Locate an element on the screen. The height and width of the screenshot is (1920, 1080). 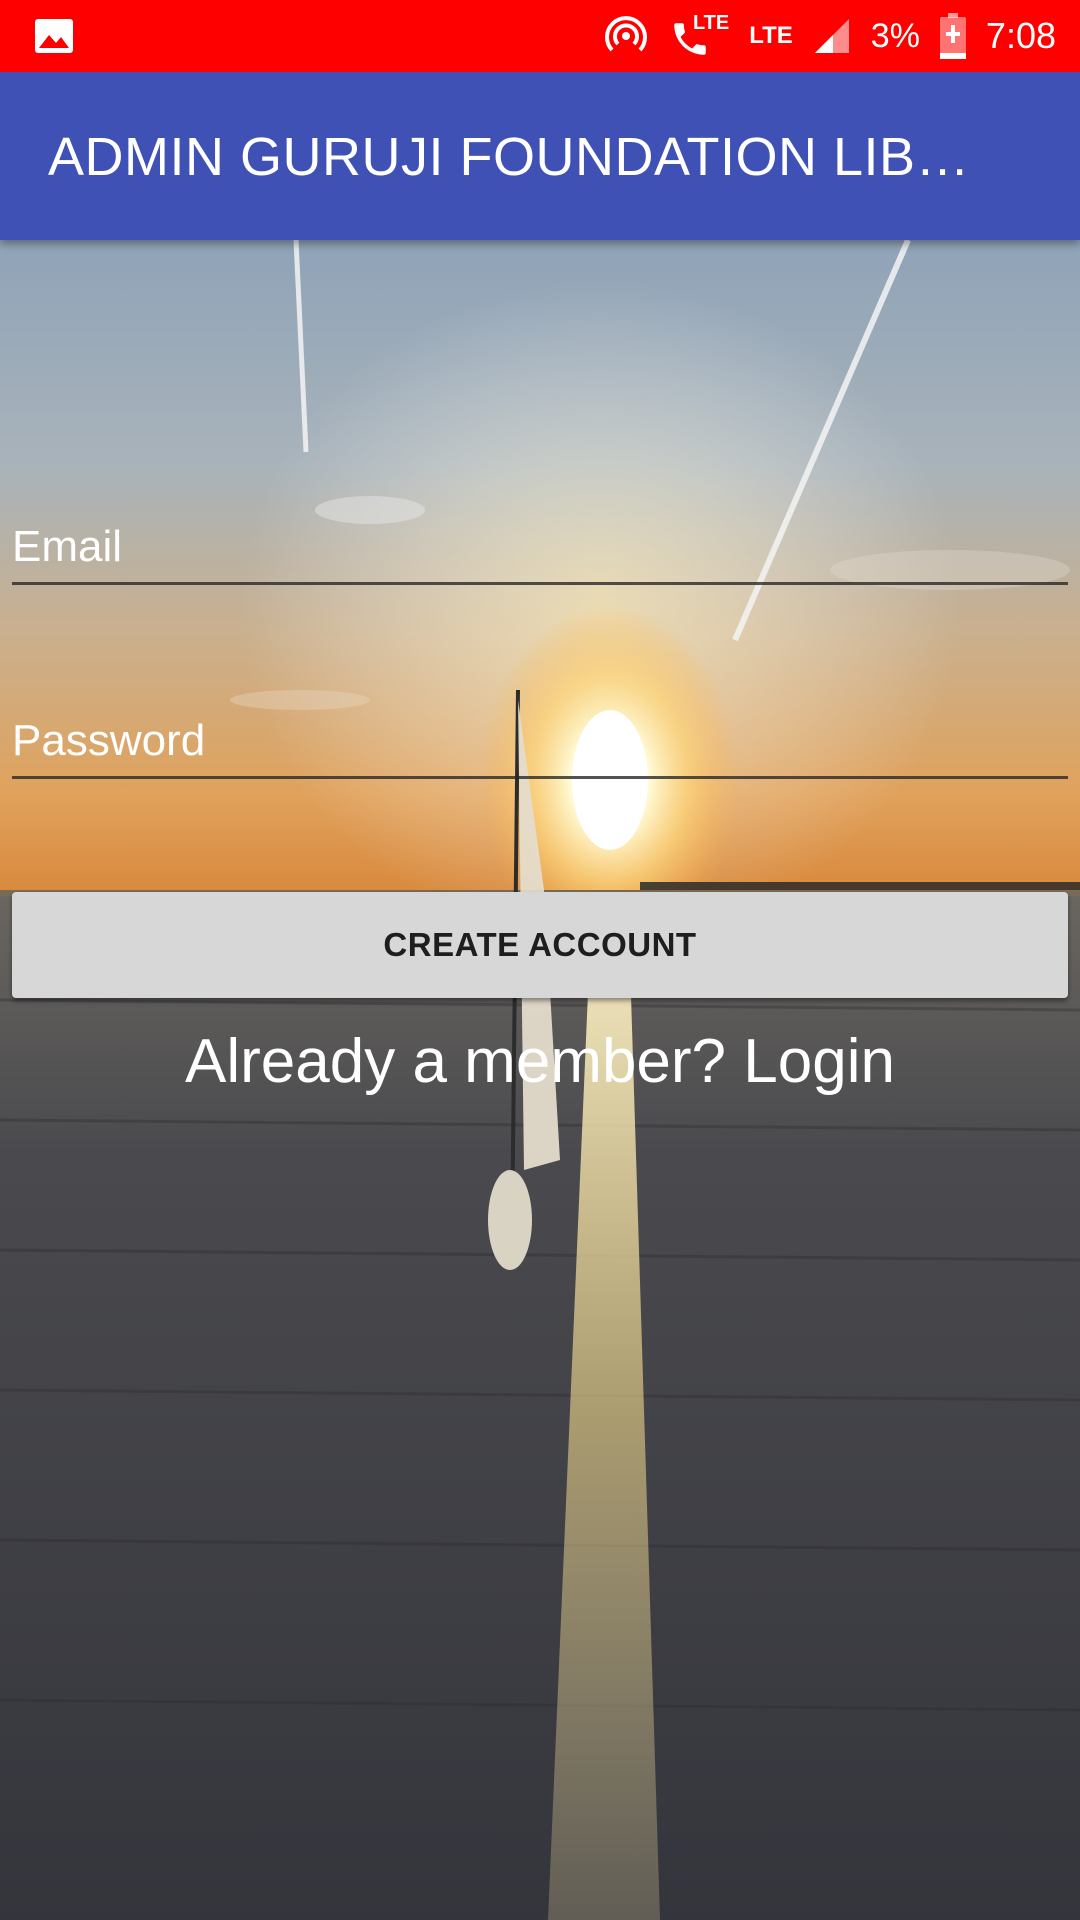
status-bar: LTE LTE 3% 7:08 is located at coordinates (540, 36).